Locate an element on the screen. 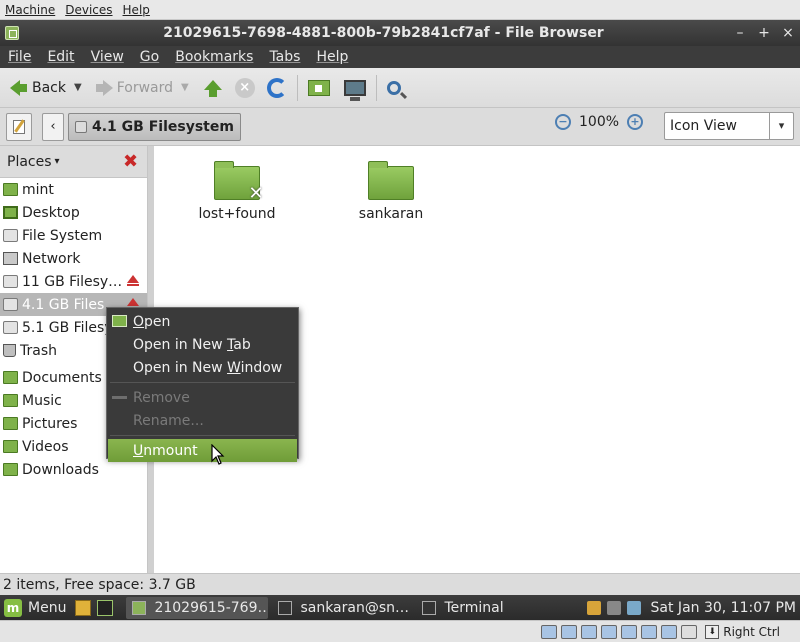 The height and width of the screenshot is (642, 800). menu-bookmarks: Bookmarks is located at coordinates (214, 57).